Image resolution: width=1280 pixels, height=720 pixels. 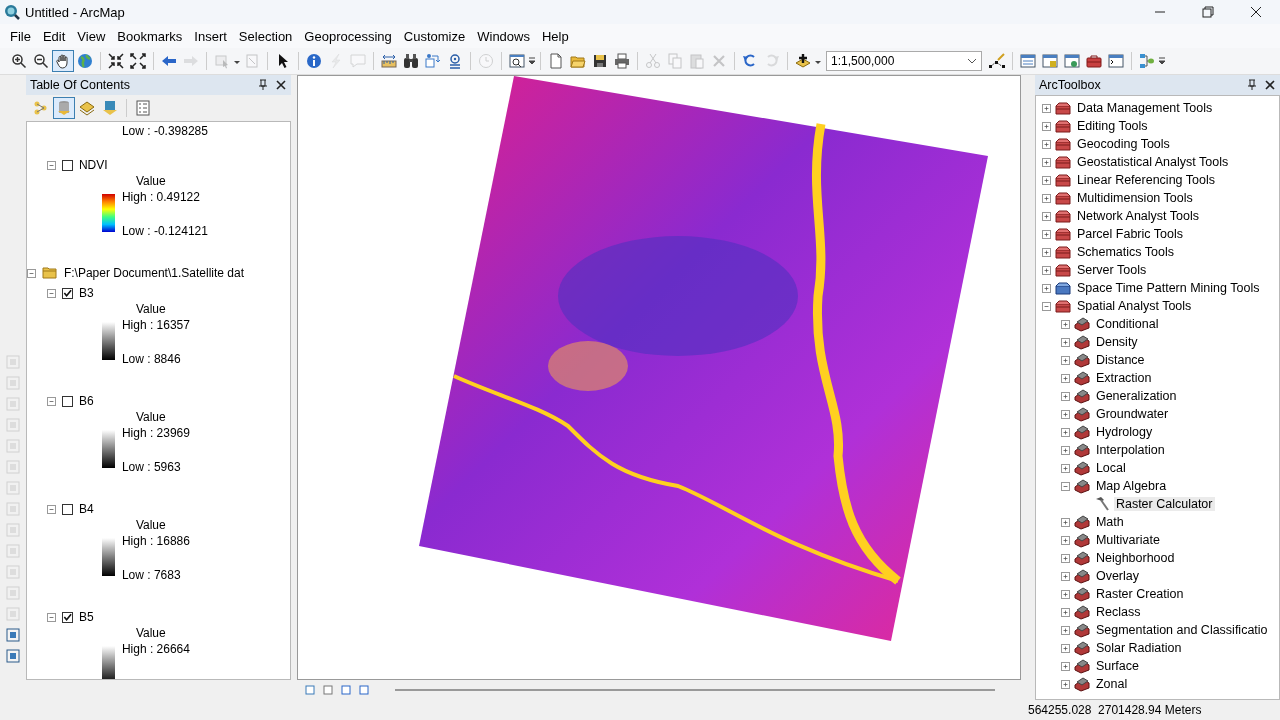 I want to click on toolbox-item: Data Management Tools, so click(x=1144, y=108).